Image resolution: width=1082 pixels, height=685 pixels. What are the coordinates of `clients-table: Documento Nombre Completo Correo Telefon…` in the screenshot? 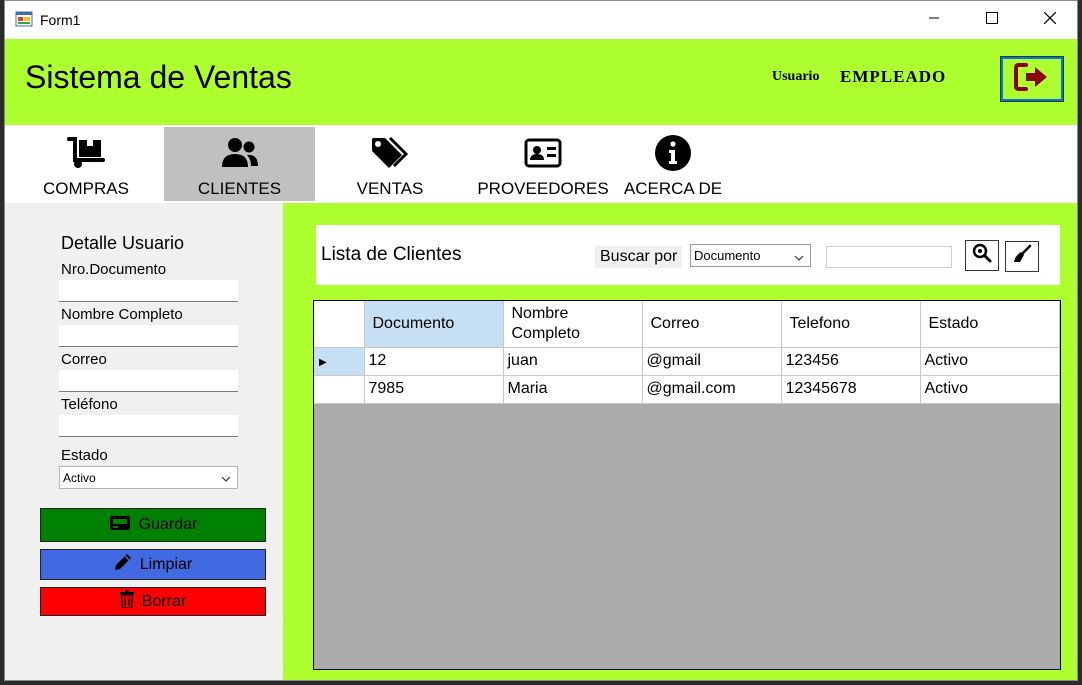 It's located at (687, 352).